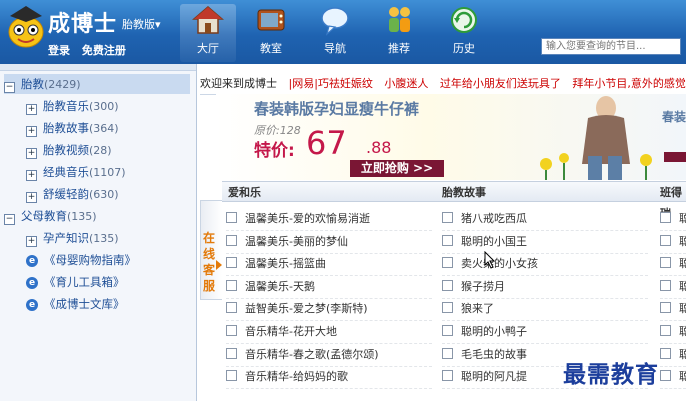 This screenshot has height=401, width=686. What do you see at coordinates (69, 150) in the screenshot?
I see `tree-node-video: + 胎教视频(28)` at bounding box center [69, 150].